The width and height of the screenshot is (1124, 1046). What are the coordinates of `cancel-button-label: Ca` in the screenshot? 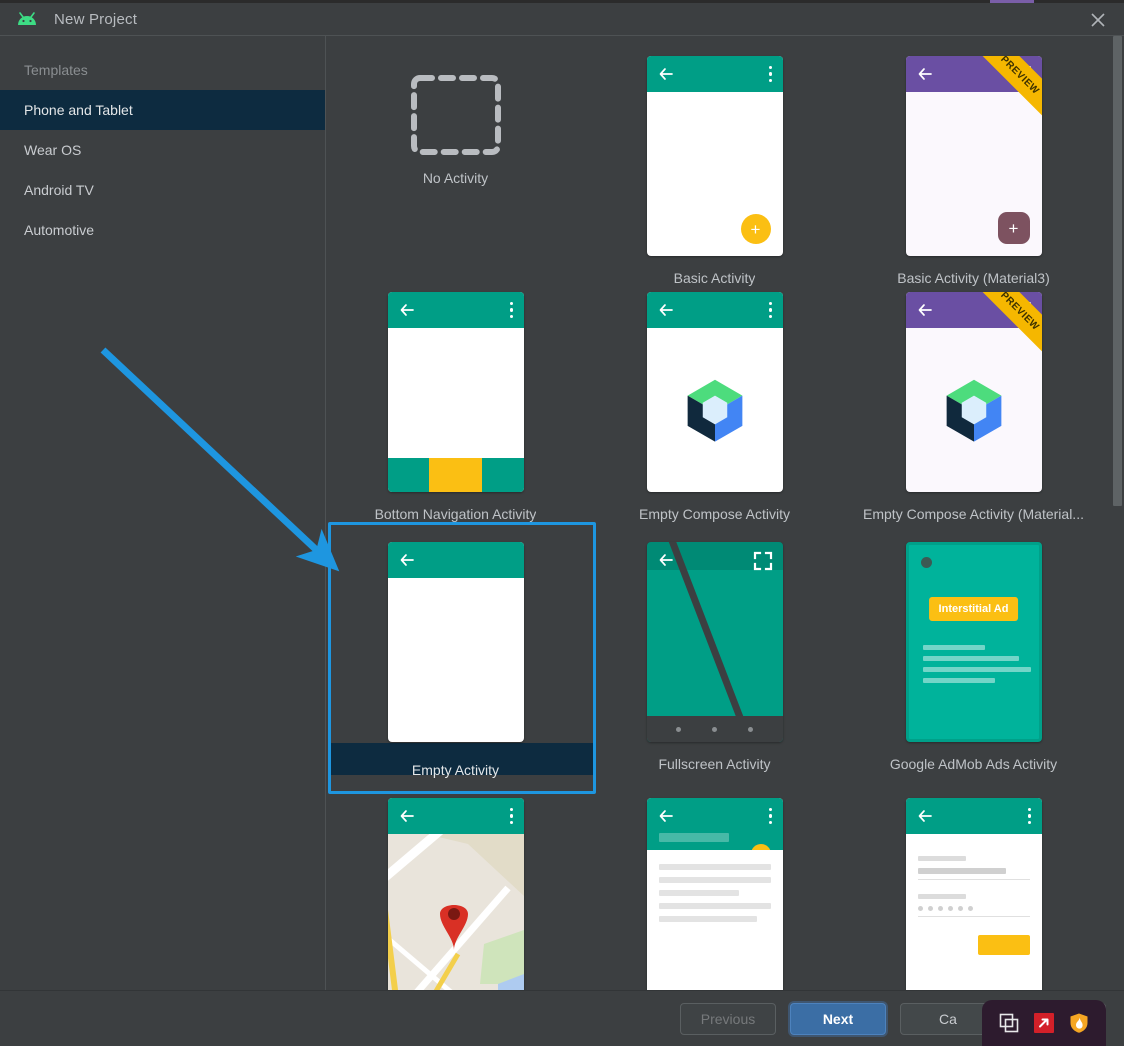 It's located at (948, 1018).